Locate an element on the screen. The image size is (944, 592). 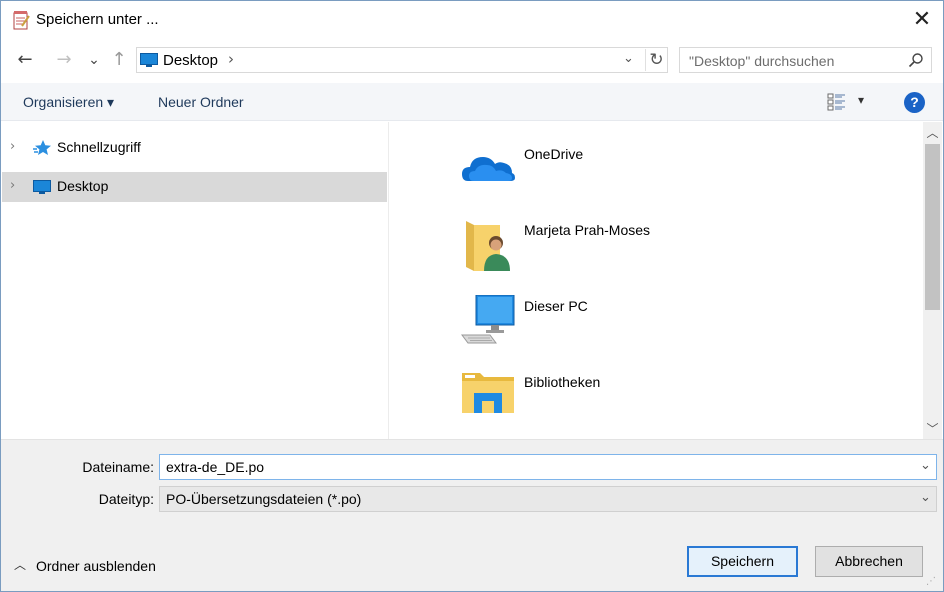
view-dropdown-icon: ▾ is located at coordinates (861, 100).